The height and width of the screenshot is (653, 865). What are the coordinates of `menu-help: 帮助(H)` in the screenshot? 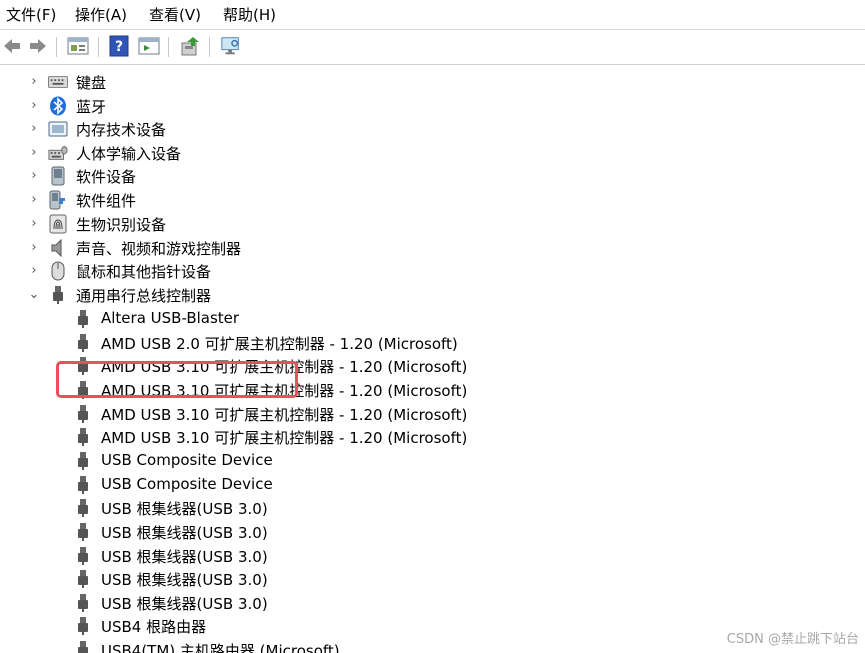 It's located at (249, 14).